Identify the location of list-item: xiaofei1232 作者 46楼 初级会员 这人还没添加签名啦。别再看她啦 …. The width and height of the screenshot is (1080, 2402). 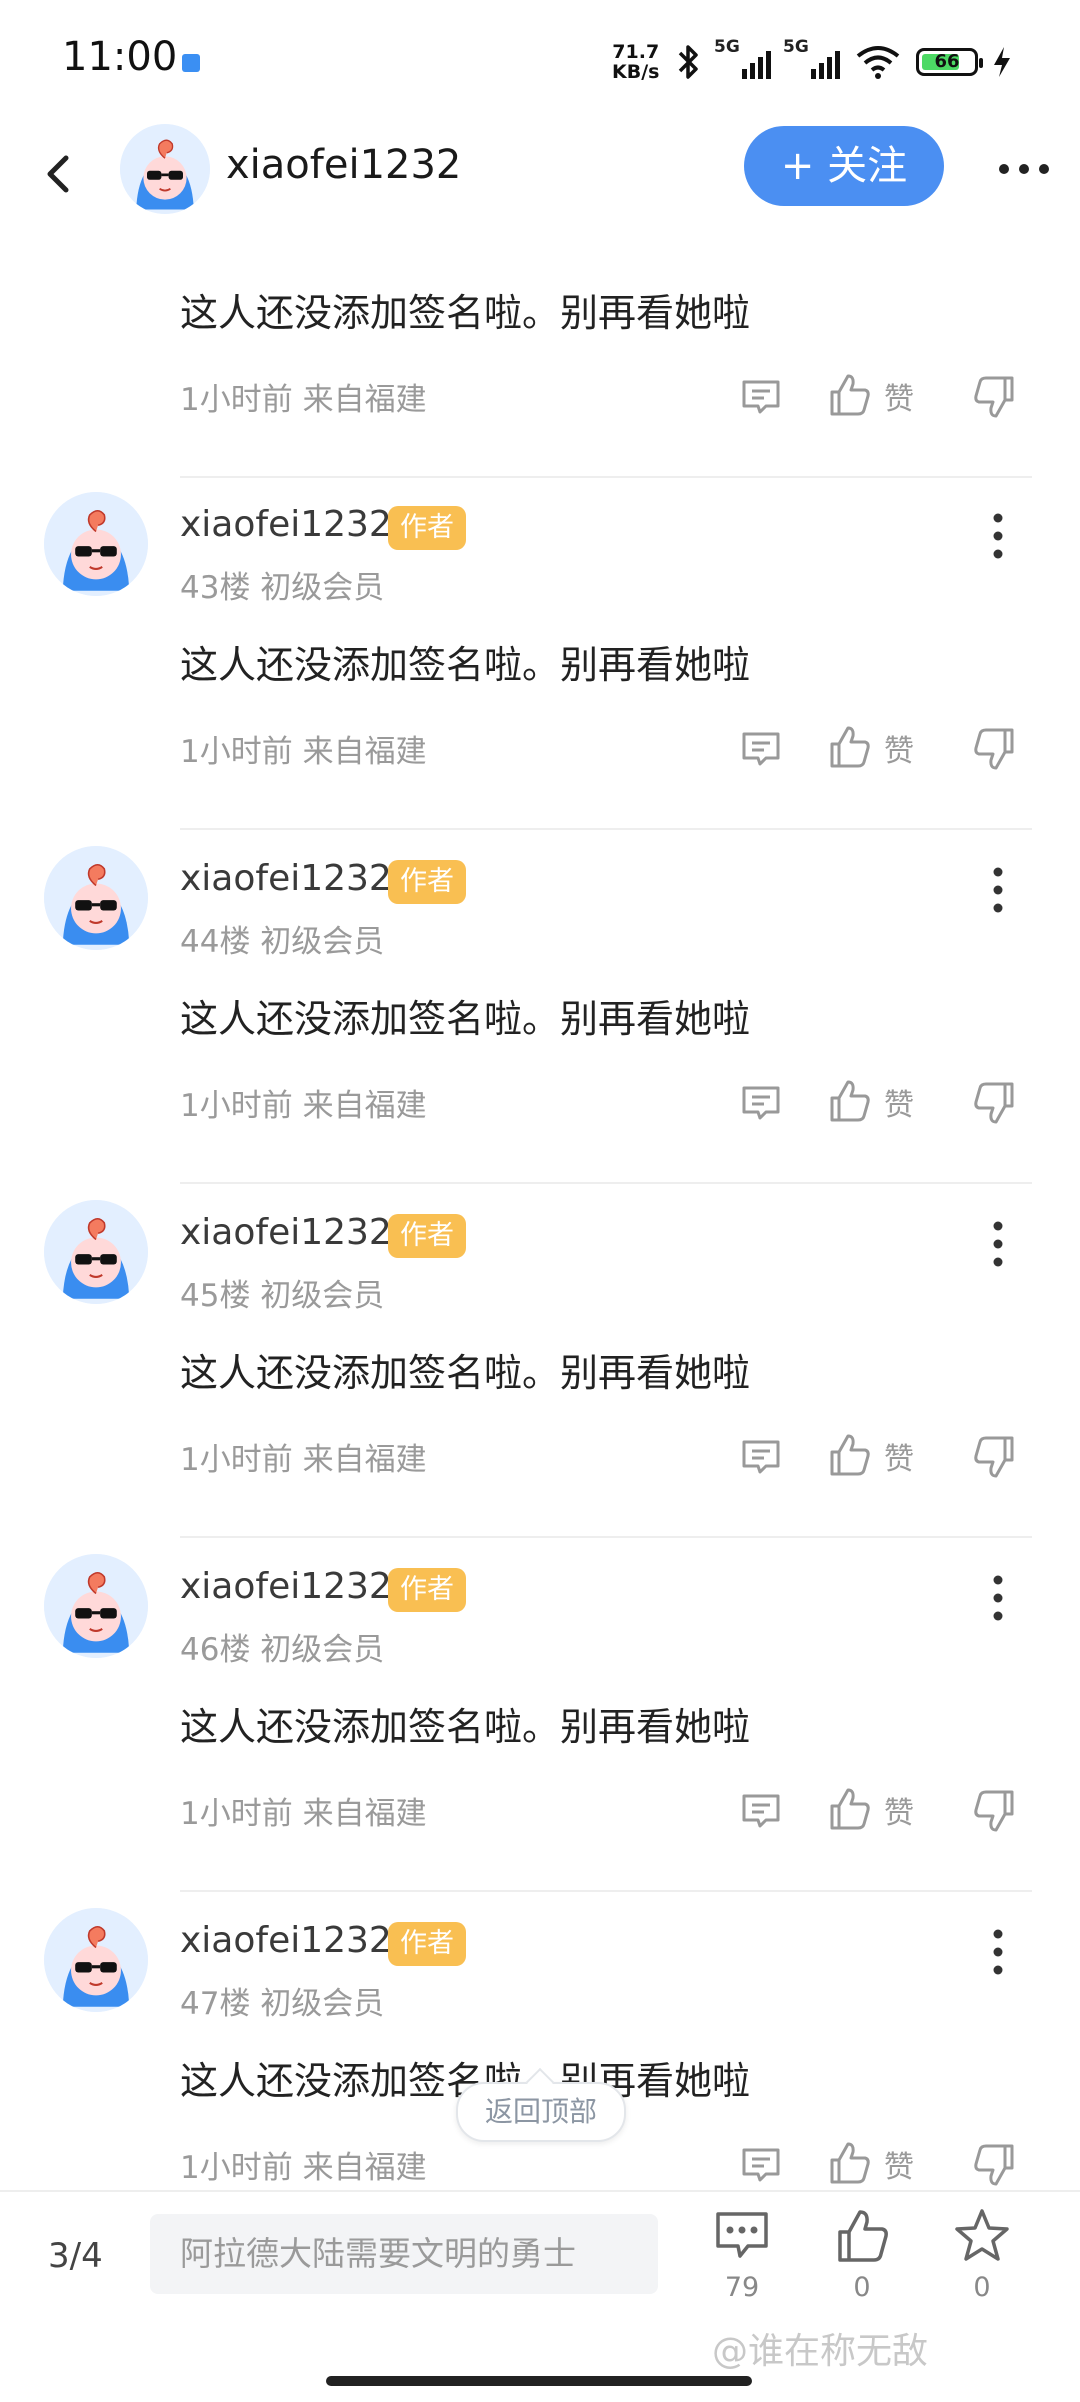
(540, 1723).